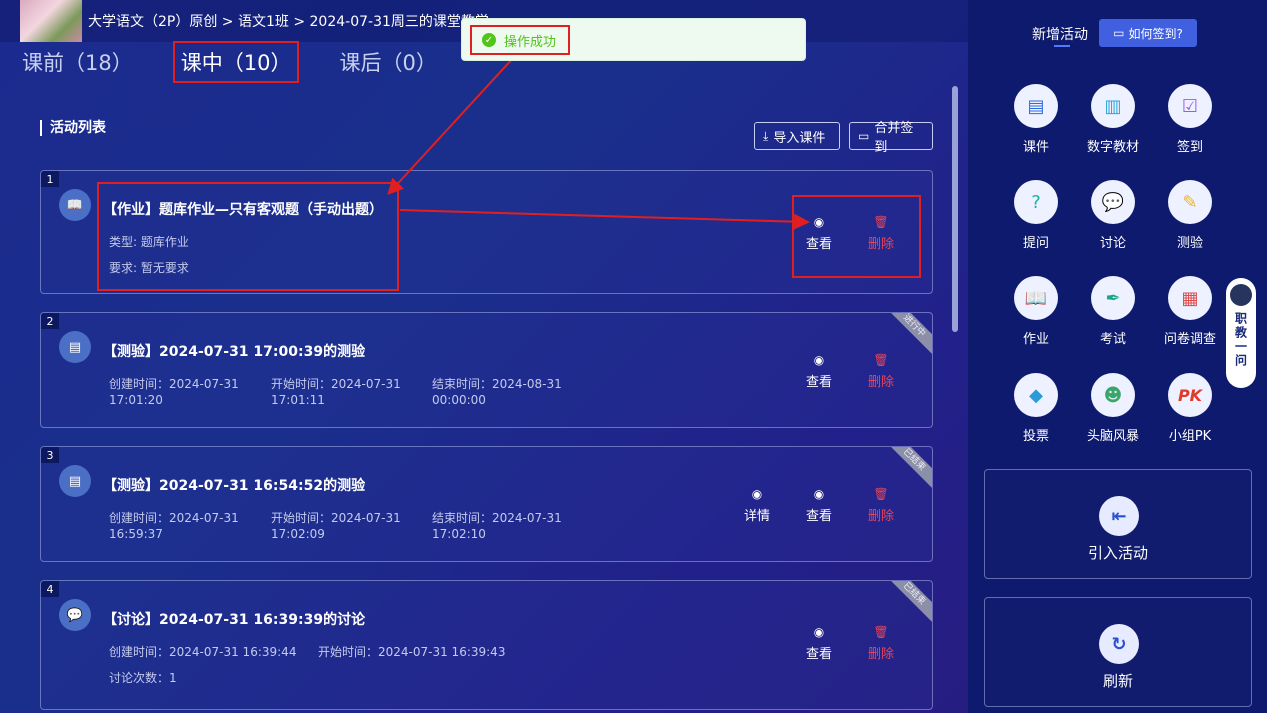  Describe the element at coordinates (1190, 298) in the screenshot. I see `survey-icon: ▦` at that location.